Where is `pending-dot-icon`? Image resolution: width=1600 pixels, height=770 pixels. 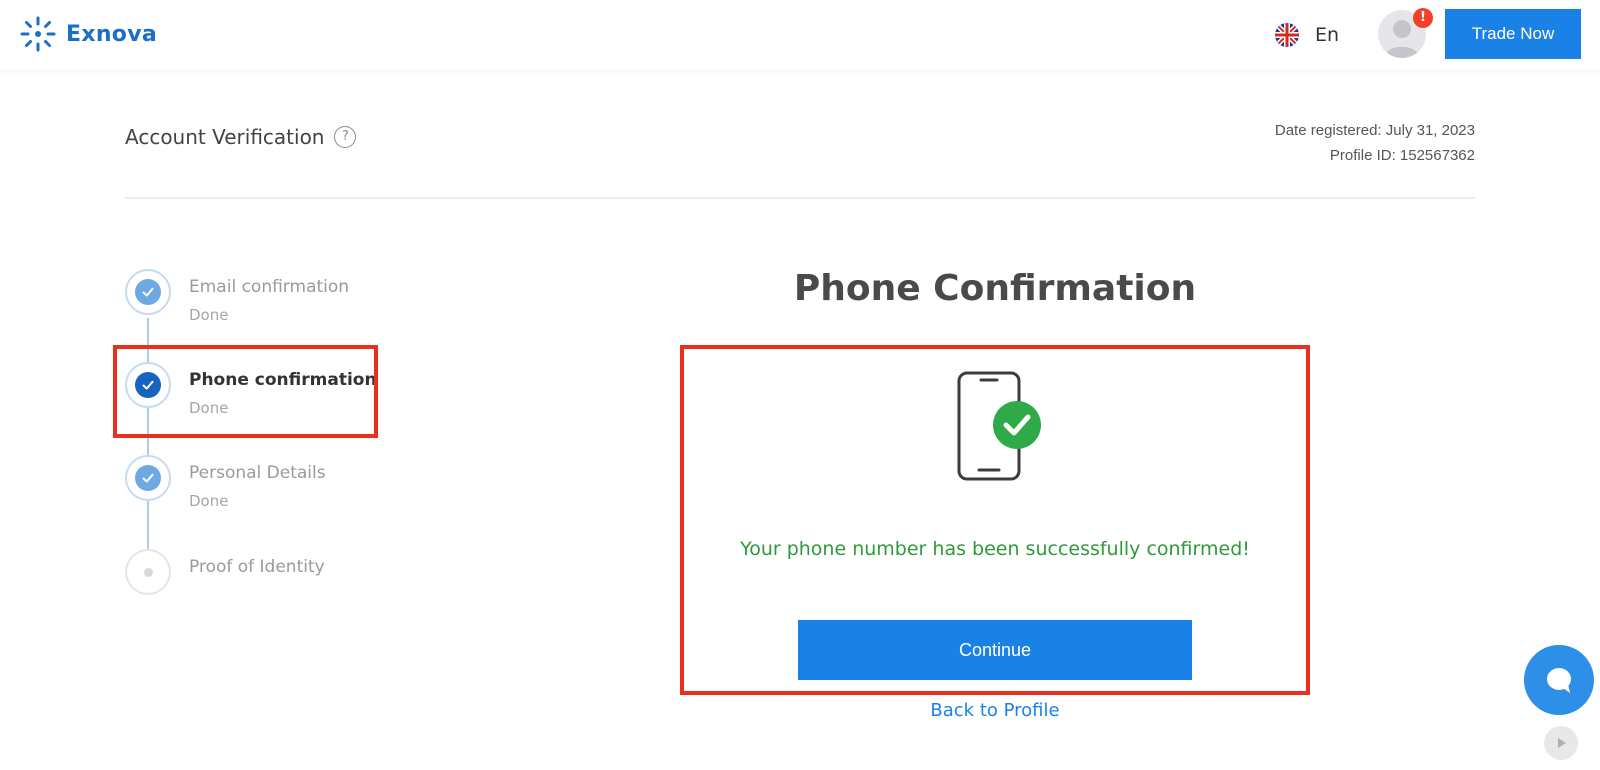 pending-dot-icon is located at coordinates (148, 572).